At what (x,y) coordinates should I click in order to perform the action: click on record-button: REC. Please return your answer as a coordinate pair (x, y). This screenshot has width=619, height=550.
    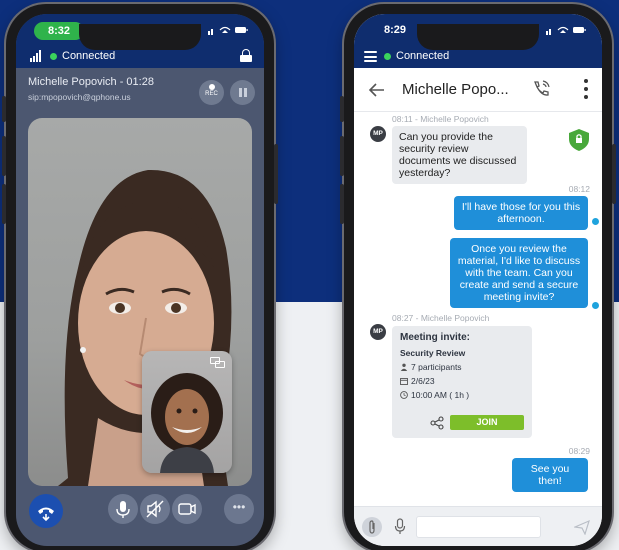
    Looking at the image, I should click on (211, 92).